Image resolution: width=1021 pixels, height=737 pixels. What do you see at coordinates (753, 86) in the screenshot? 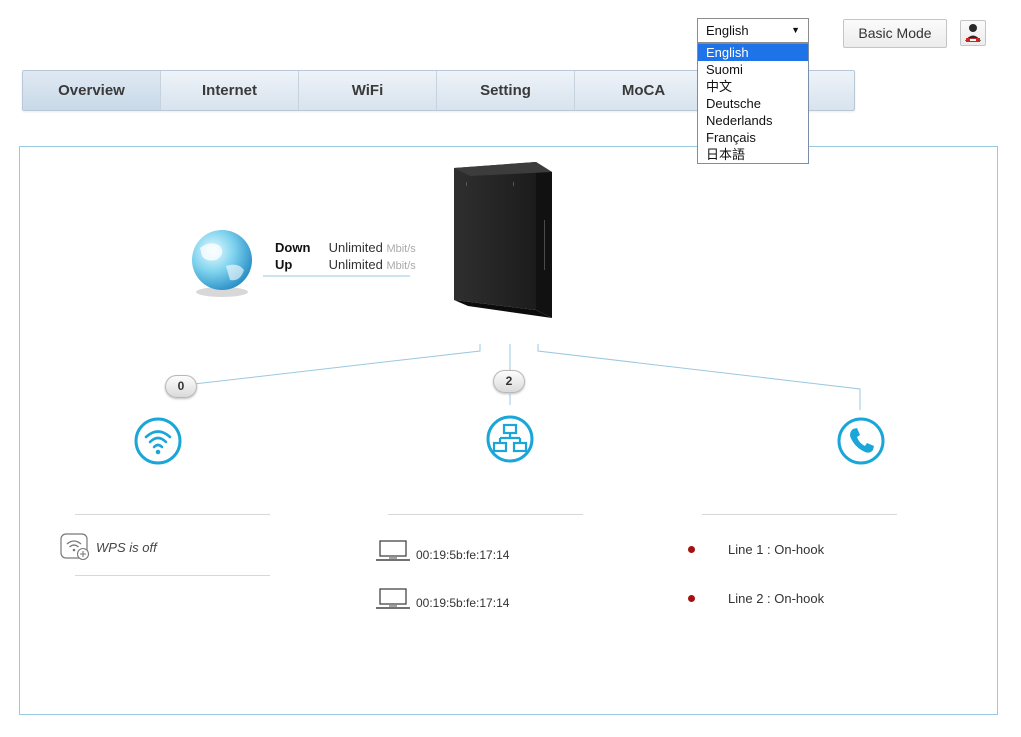
I see `language-option: 中文` at bounding box center [753, 86].